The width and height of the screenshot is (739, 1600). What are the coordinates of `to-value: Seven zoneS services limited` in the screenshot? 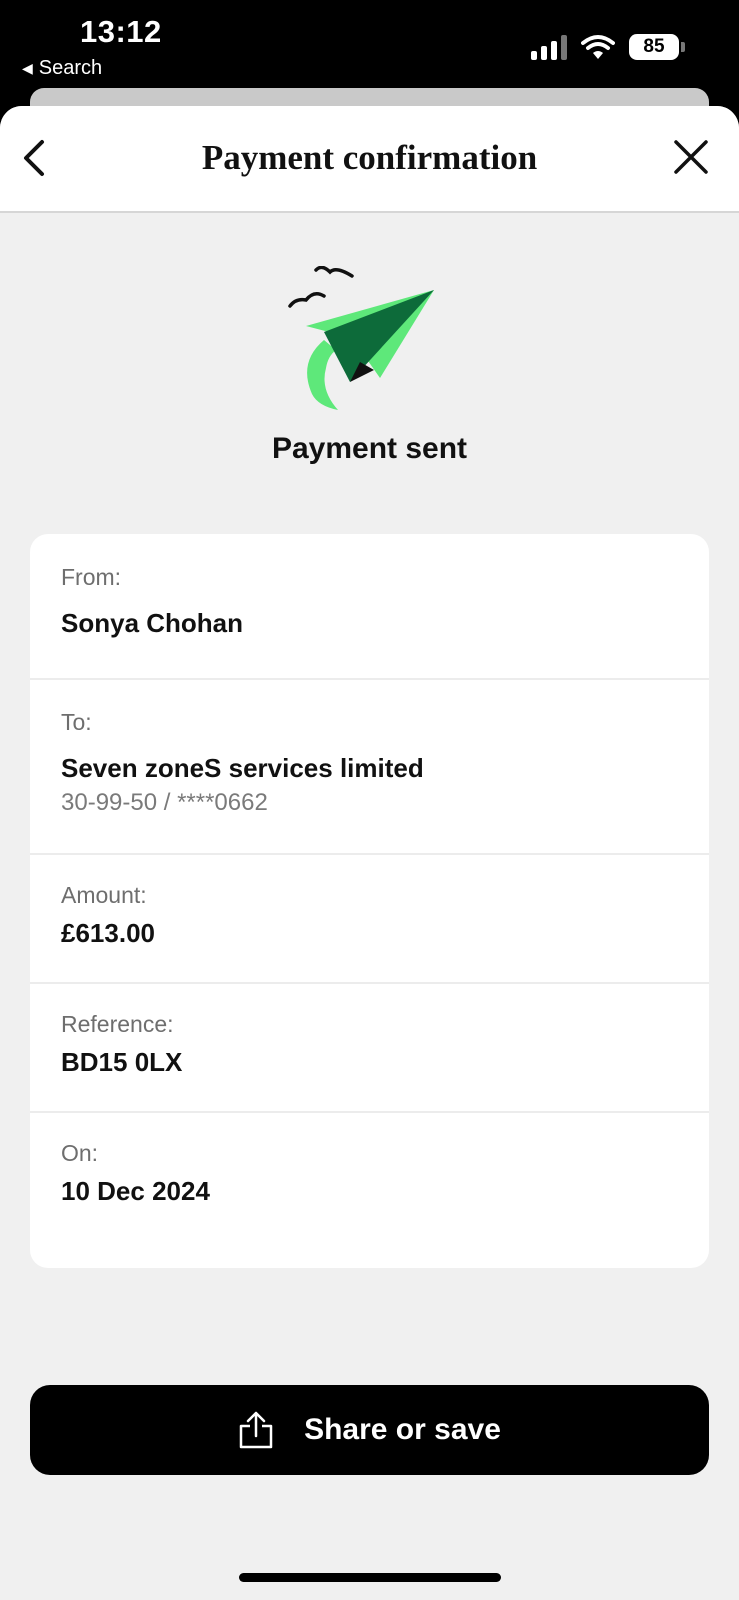 It's located at (242, 768).